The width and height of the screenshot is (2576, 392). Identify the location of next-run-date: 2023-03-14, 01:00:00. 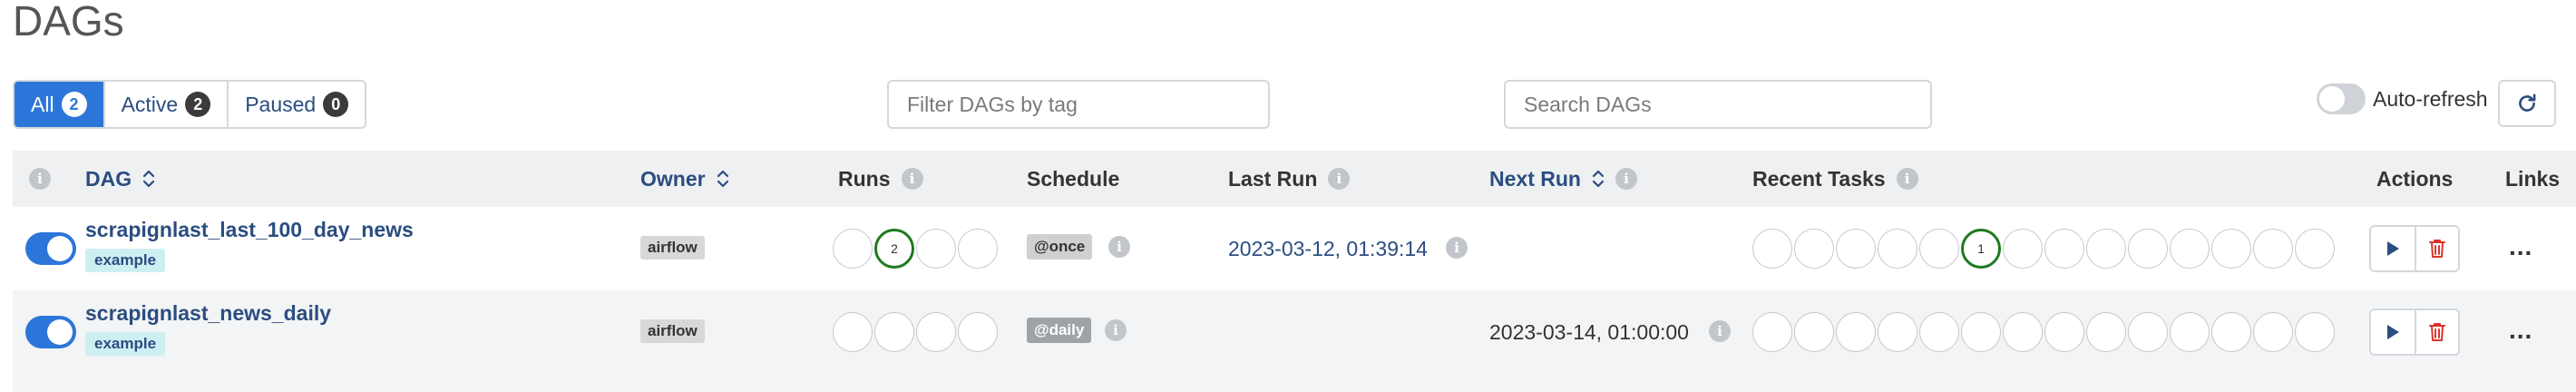
(1589, 332).